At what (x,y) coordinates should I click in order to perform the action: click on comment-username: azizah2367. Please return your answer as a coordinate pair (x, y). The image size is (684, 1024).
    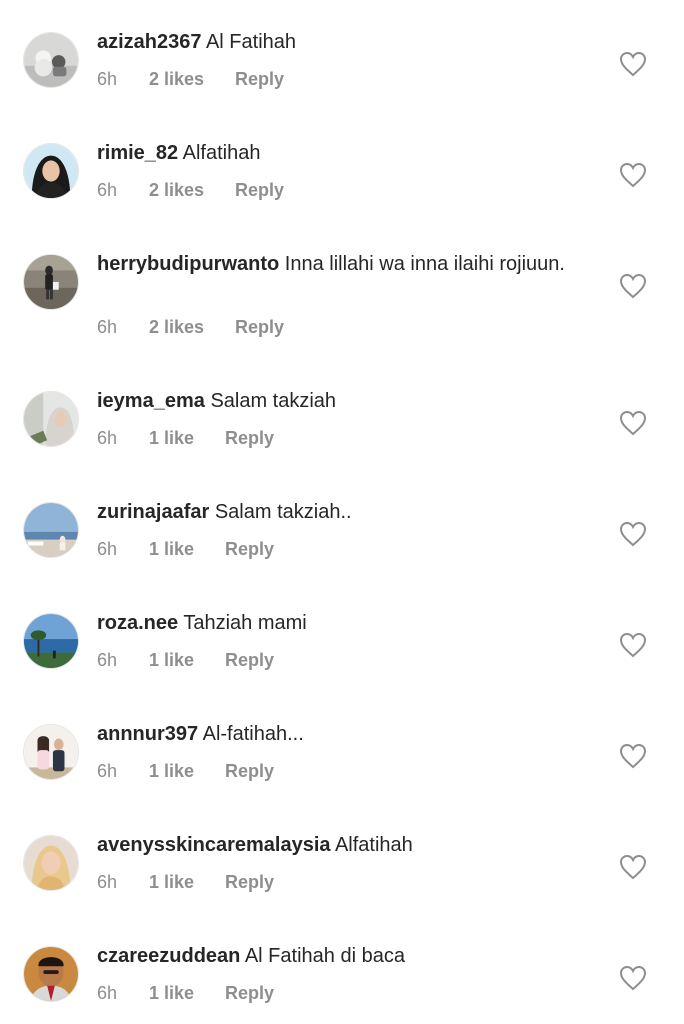
    Looking at the image, I should click on (149, 42).